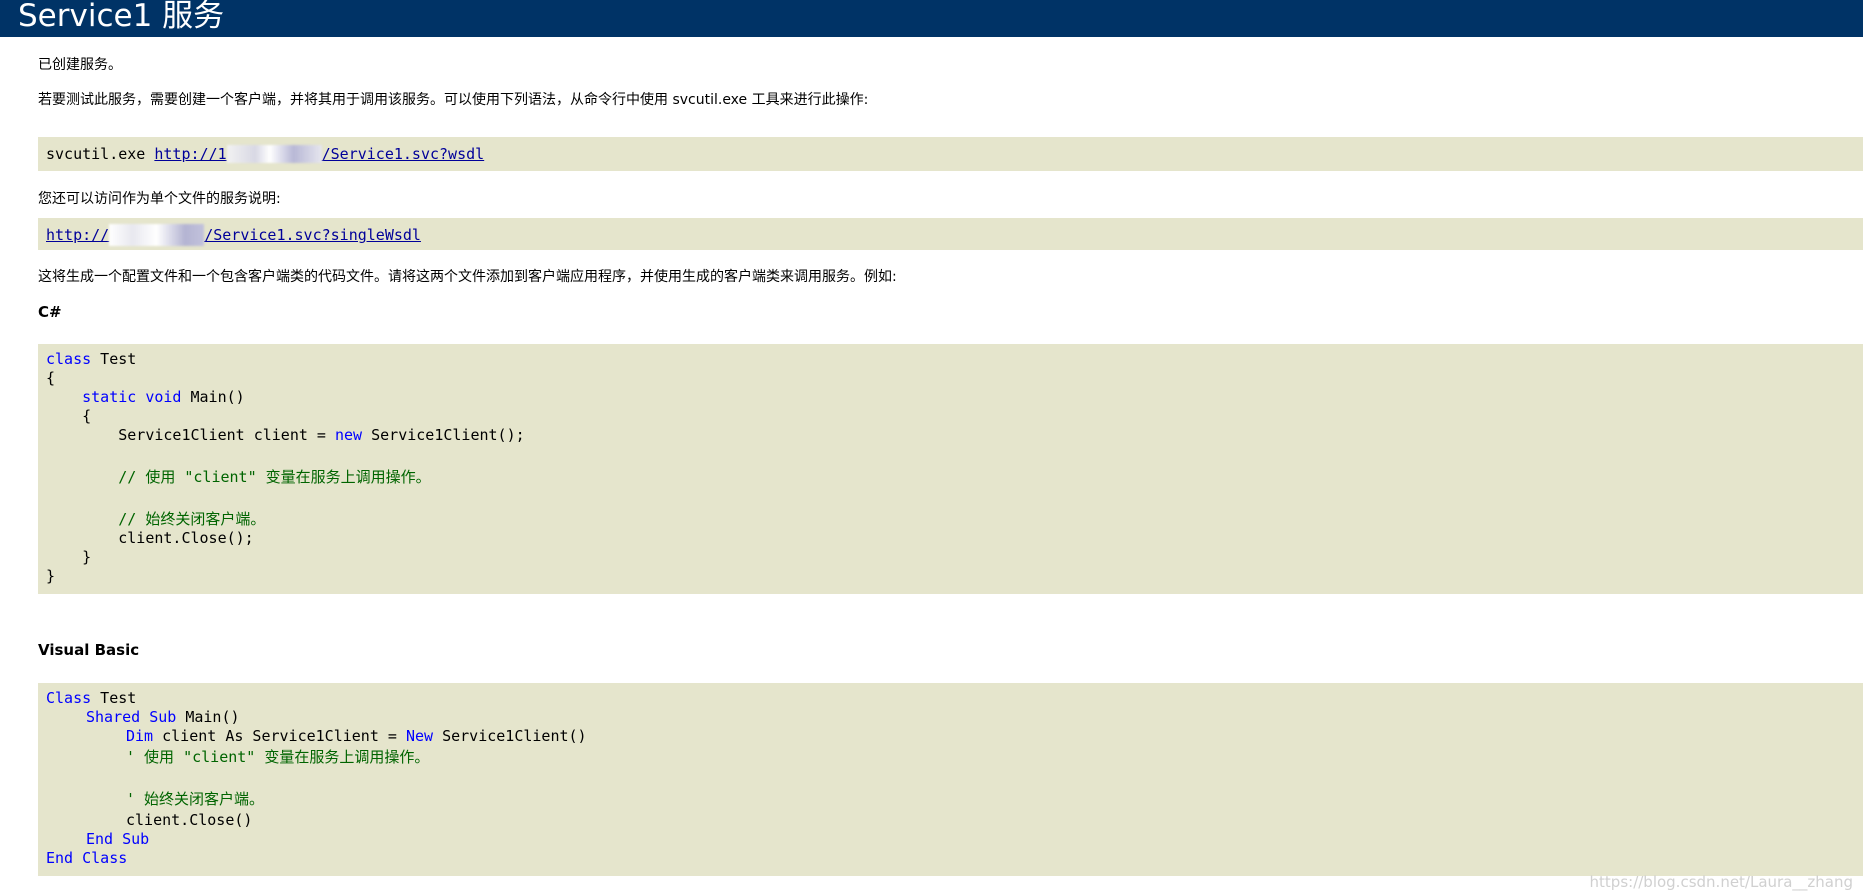 The width and height of the screenshot is (1863, 895). What do you see at coordinates (109, 397) in the screenshot?
I see `keyword: static` at bounding box center [109, 397].